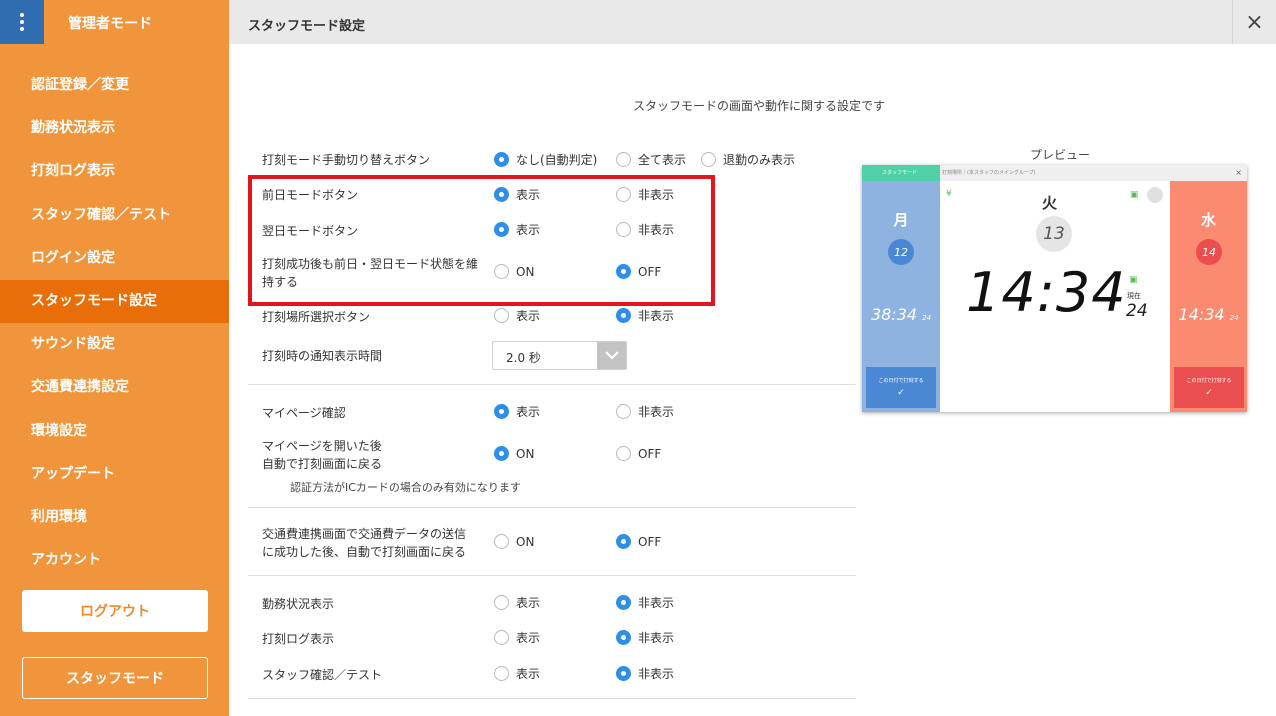  What do you see at coordinates (322, 455) in the screenshot?
I see `setting-label: マイページを開いた後 自動で打刻画面に戻る` at bounding box center [322, 455].